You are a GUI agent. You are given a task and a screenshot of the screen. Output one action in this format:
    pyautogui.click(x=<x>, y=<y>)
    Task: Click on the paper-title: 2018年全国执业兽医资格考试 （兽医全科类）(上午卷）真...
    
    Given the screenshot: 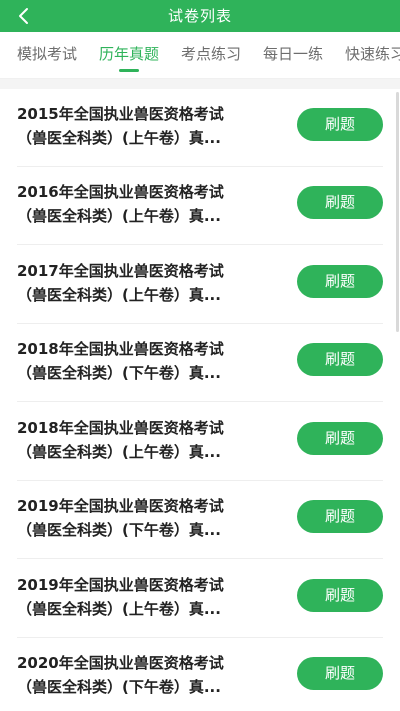 What is the action you would take?
    pyautogui.click(x=142, y=440)
    